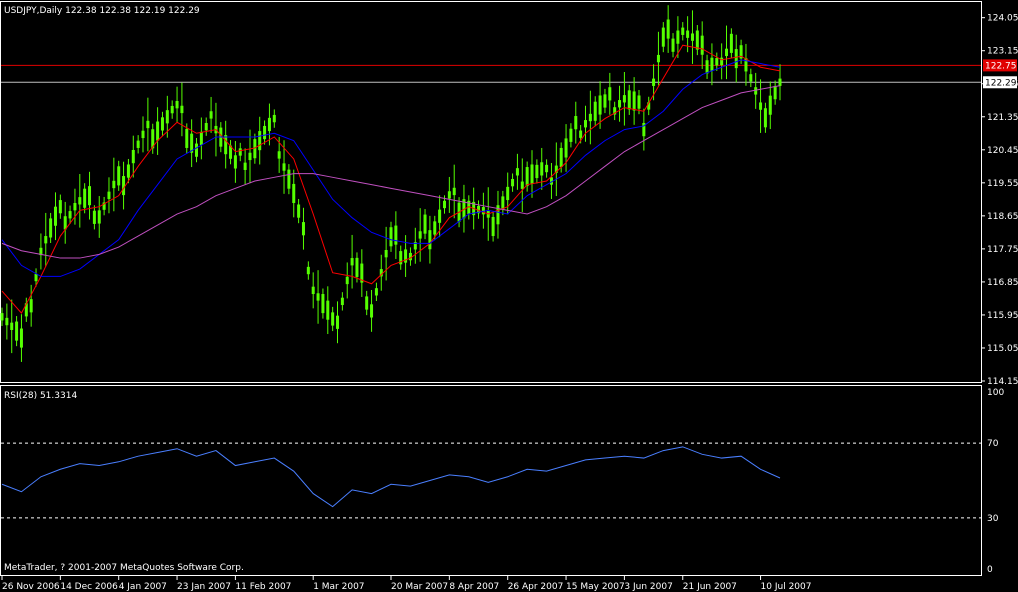 The height and width of the screenshot is (592, 1018). What do you see at coordinates (391, 477) in the screenshot?
I see `rsi-line` at bounding box center [391, 477].